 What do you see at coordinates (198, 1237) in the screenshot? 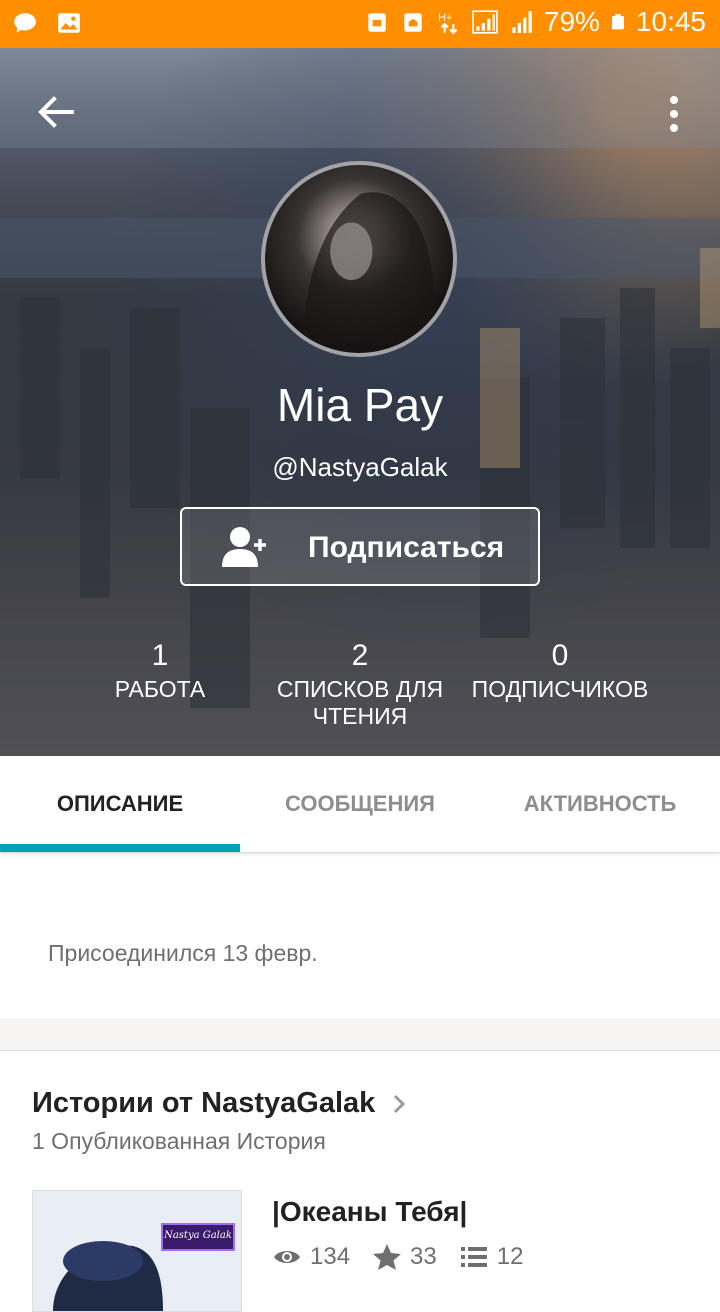
I see `cover-watermark: Nastya Galak` at bounding box center [198, 1237].